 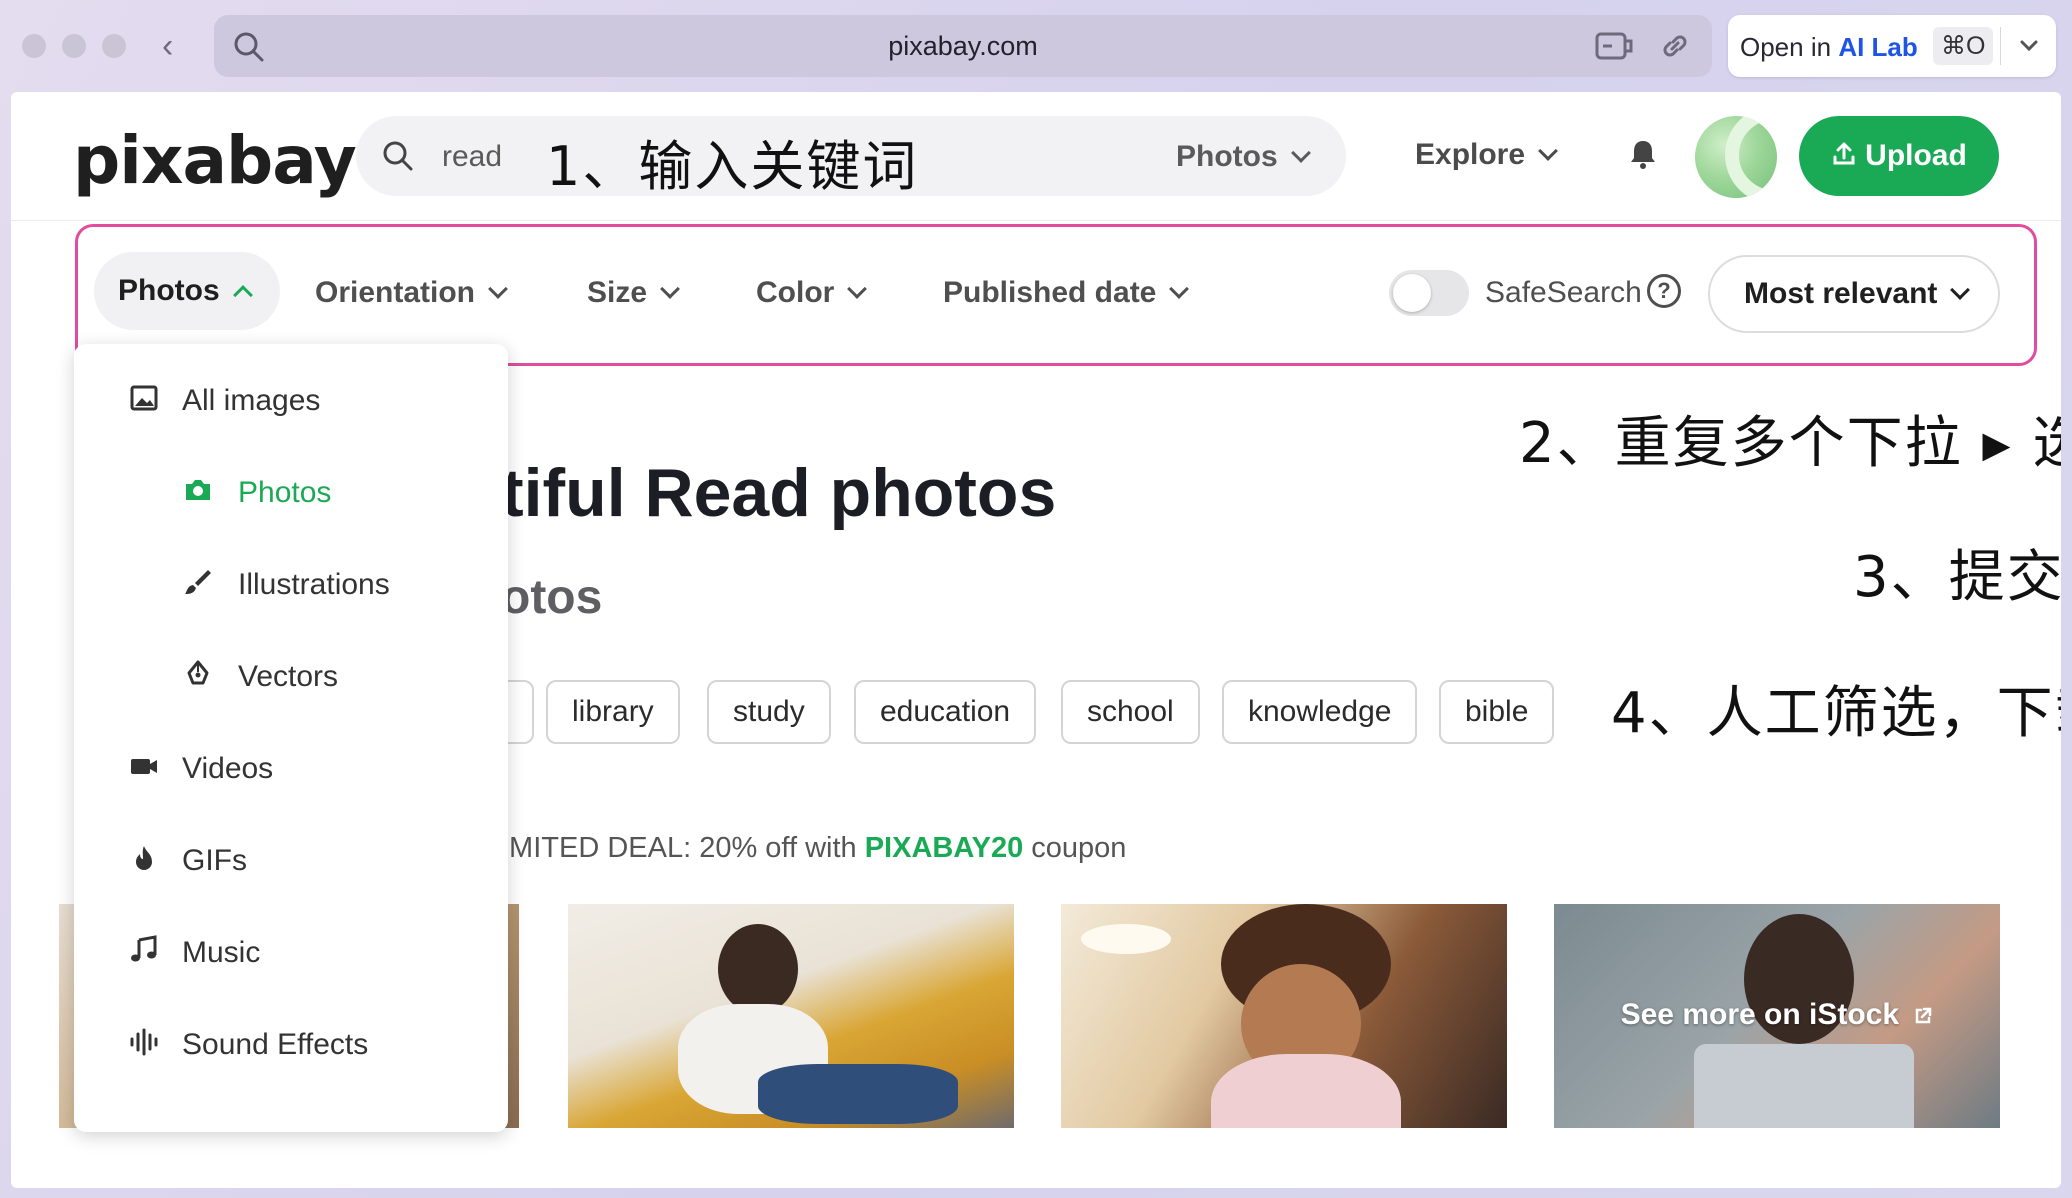 I want to click on search-input: read, so click(x=472, y=157).